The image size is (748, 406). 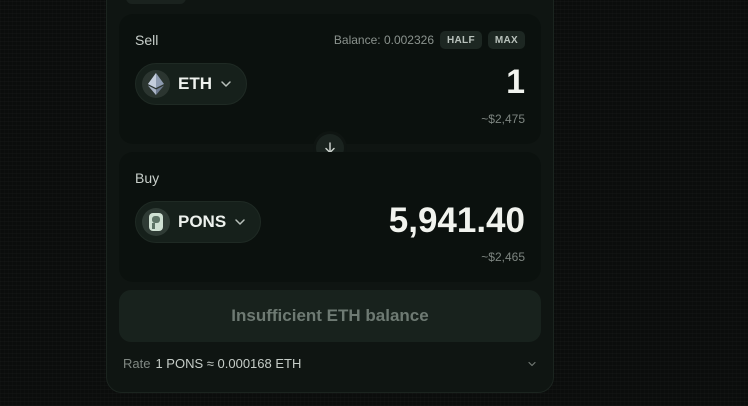 What do you see at coordinates (383, 40) in the screenshot?
I see `balance-text: Balance: 0.002326` at bounding box center [383, 40].